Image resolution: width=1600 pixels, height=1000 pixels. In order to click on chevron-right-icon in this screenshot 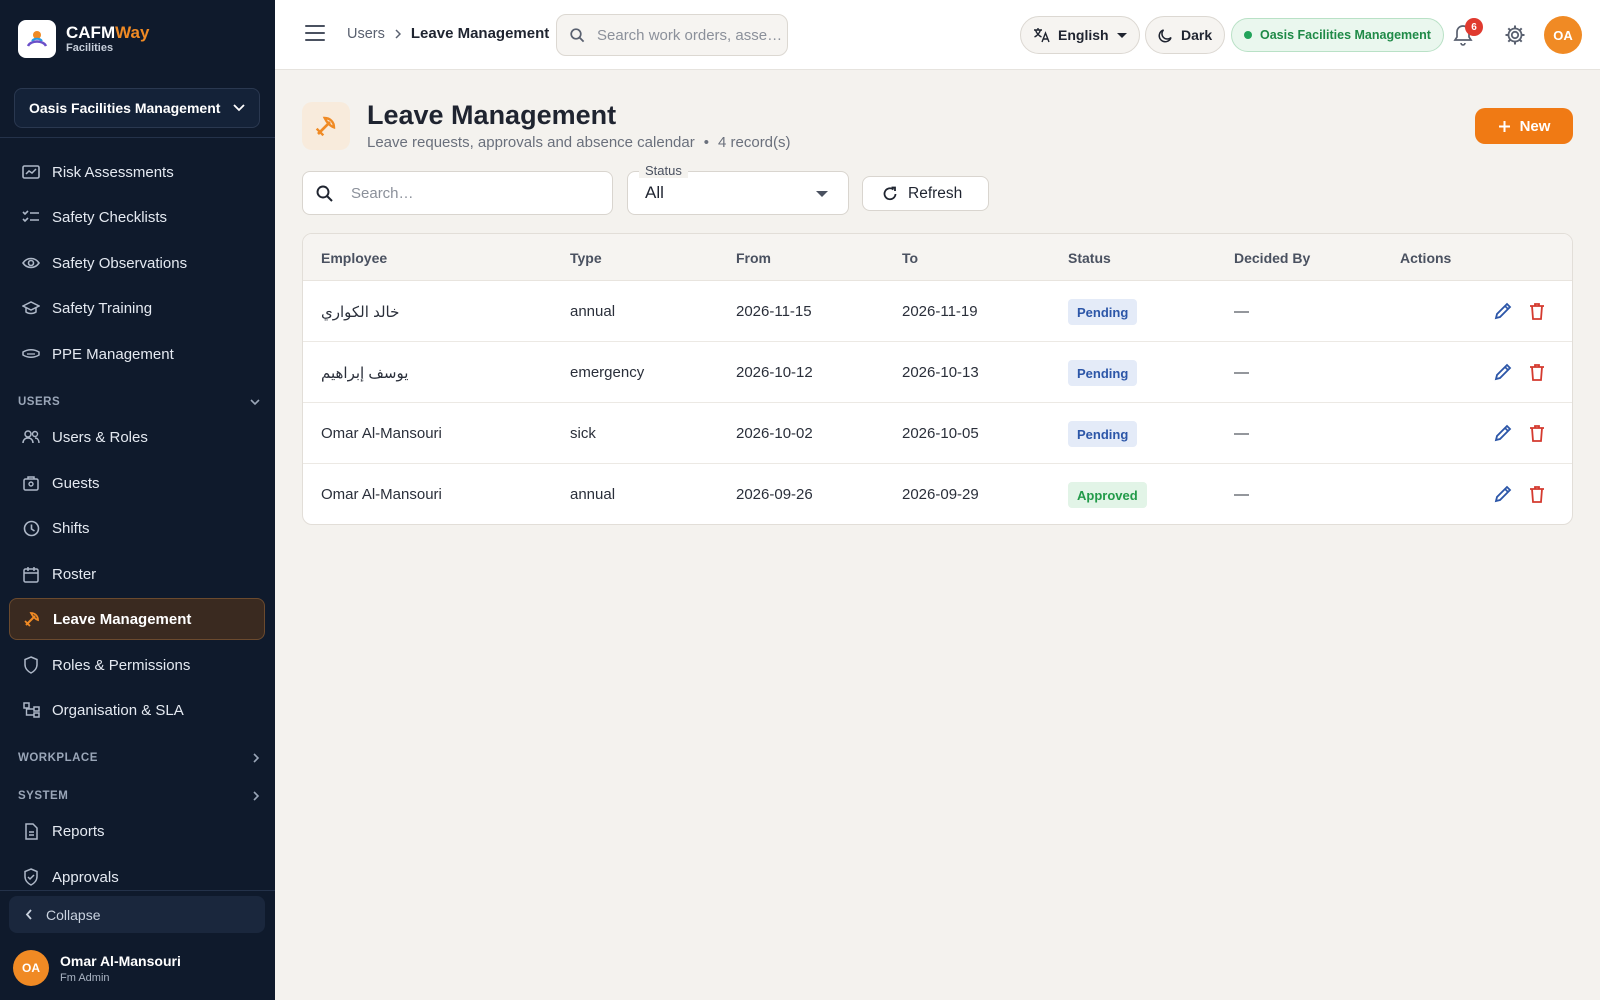, I will do `click(398, 33)`.